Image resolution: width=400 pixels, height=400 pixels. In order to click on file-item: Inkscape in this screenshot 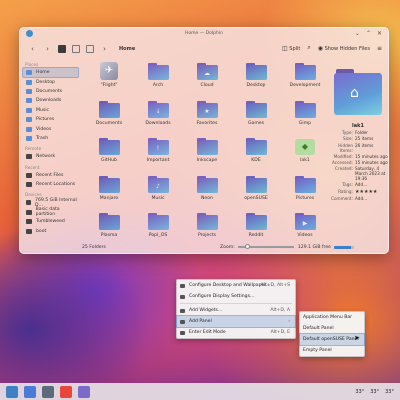, I will do `click(207, 154)`.